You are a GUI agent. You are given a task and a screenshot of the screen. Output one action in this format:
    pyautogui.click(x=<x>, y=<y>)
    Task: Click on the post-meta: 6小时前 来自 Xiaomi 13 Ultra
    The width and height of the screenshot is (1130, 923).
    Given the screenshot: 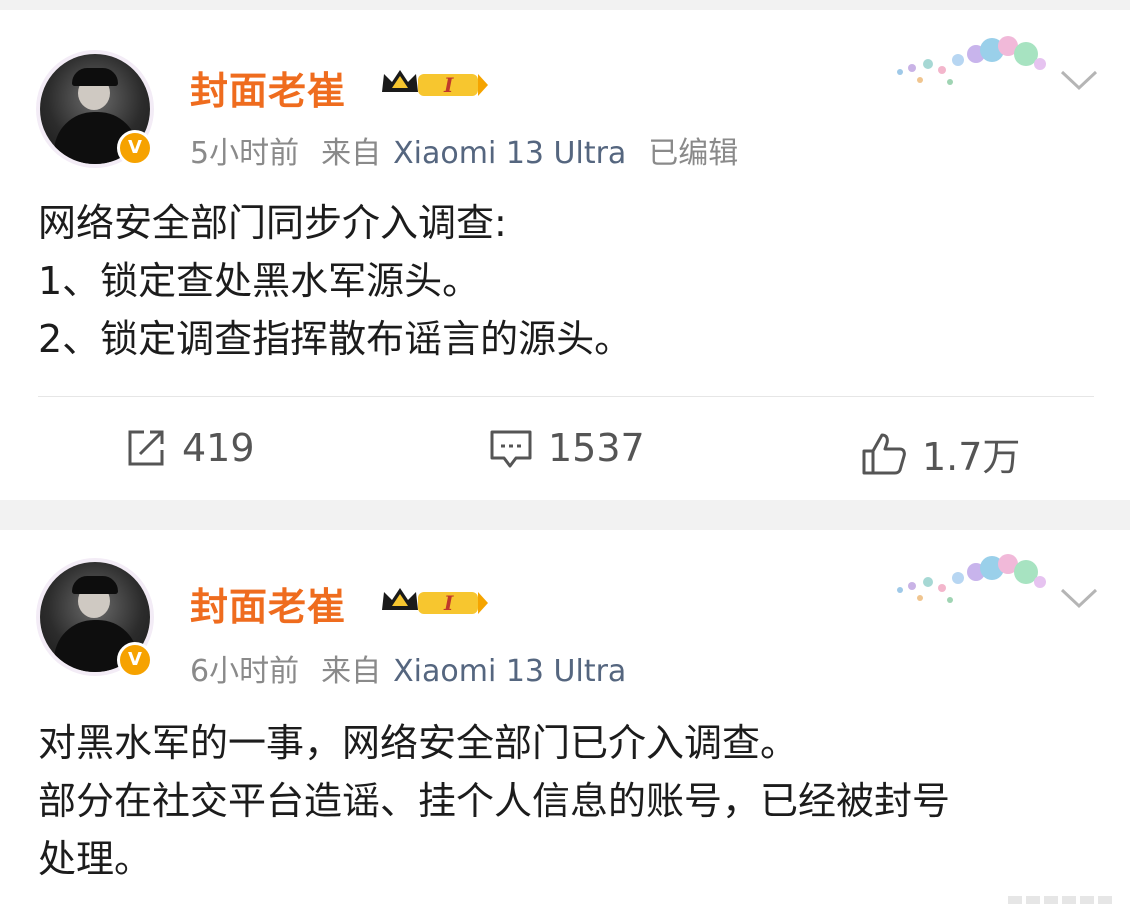 What is the action you would take?
    pyautogui.click(x=419, y=668)
    